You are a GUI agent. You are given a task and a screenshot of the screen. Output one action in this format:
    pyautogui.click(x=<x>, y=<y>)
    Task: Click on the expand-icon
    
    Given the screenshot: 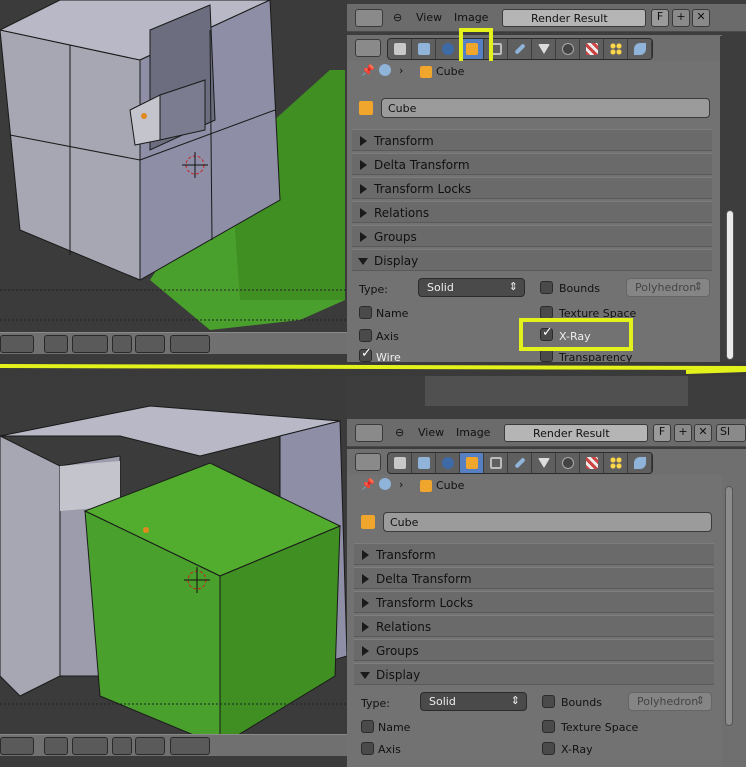 What is the action you would take?
    pyautogui.click(x=365, y=651)
    